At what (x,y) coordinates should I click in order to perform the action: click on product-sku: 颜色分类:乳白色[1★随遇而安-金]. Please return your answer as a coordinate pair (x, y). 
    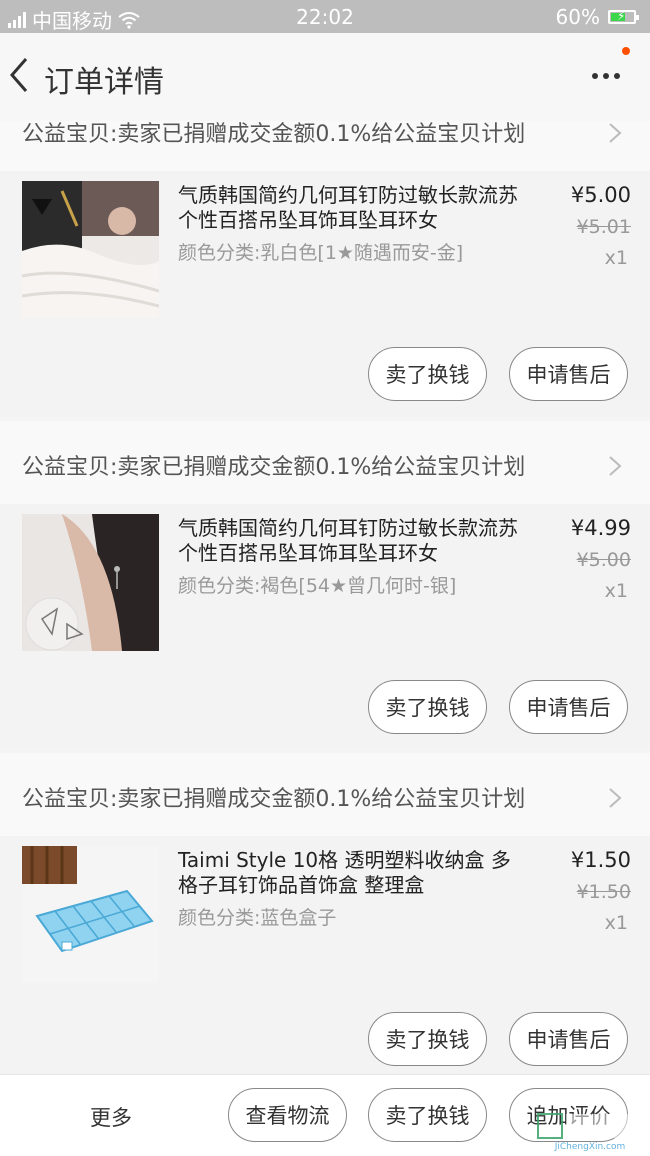
    Looking at the image, I should click on (321, 253).